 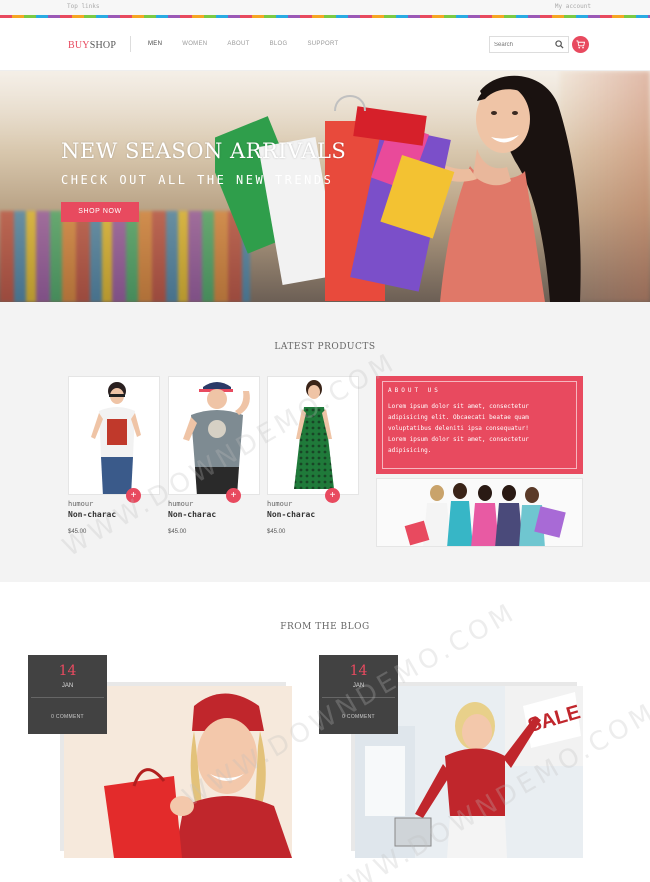 I want to click on cart-button, so click(x=580, y=44).